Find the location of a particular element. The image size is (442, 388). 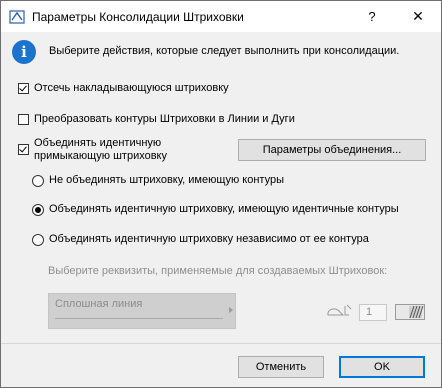

line-type-dropdown: Сплошная линия is located at coordinates (142, 311).